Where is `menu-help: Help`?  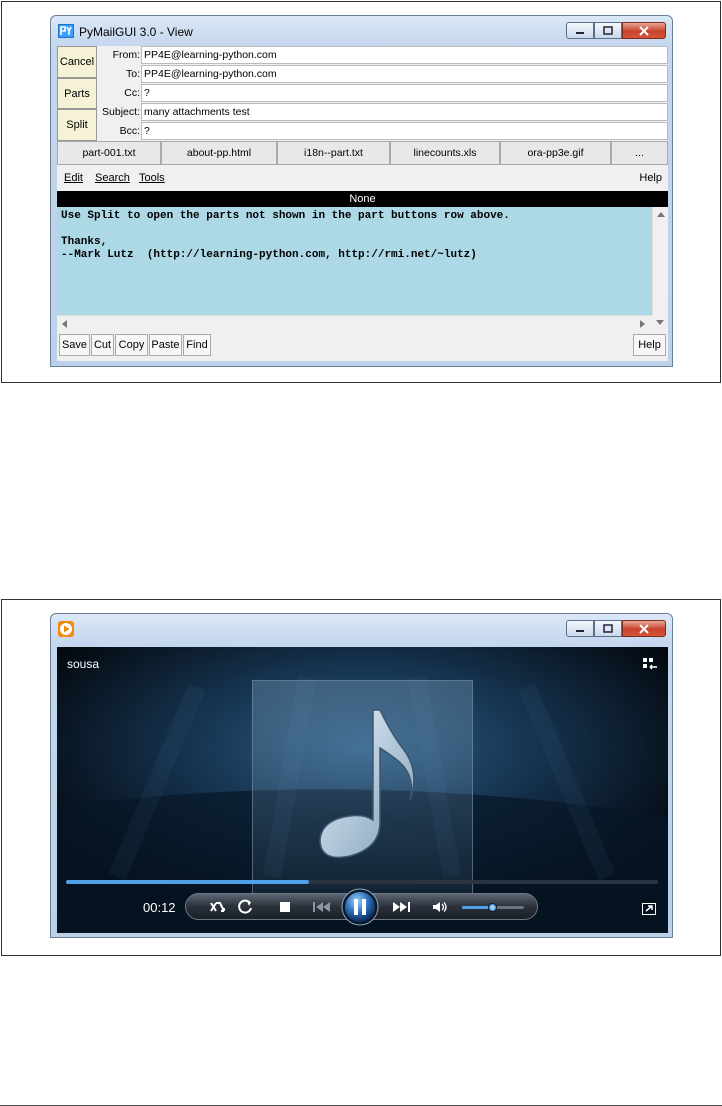 menu-help: Help is located at coordinates (650, 178).